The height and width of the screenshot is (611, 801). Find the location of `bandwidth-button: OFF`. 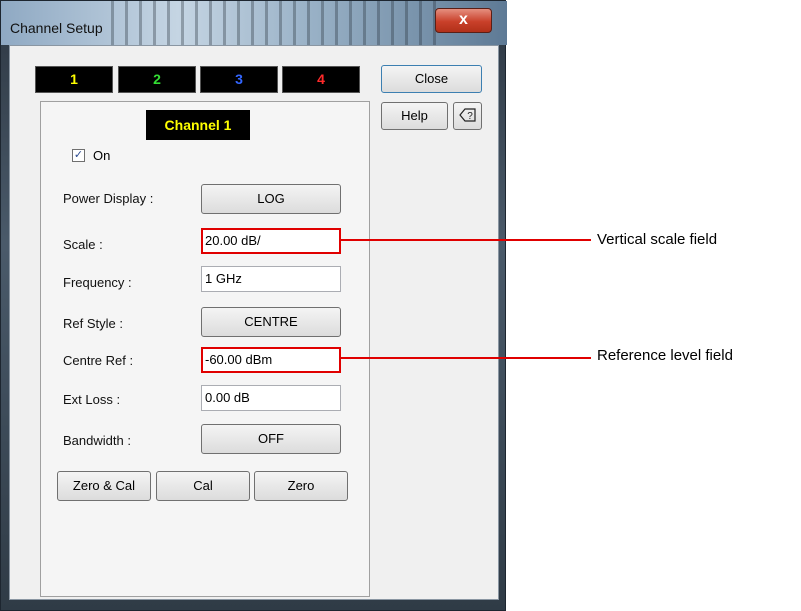

bandwidth-button: OFF is located at coordinates (271, 439).